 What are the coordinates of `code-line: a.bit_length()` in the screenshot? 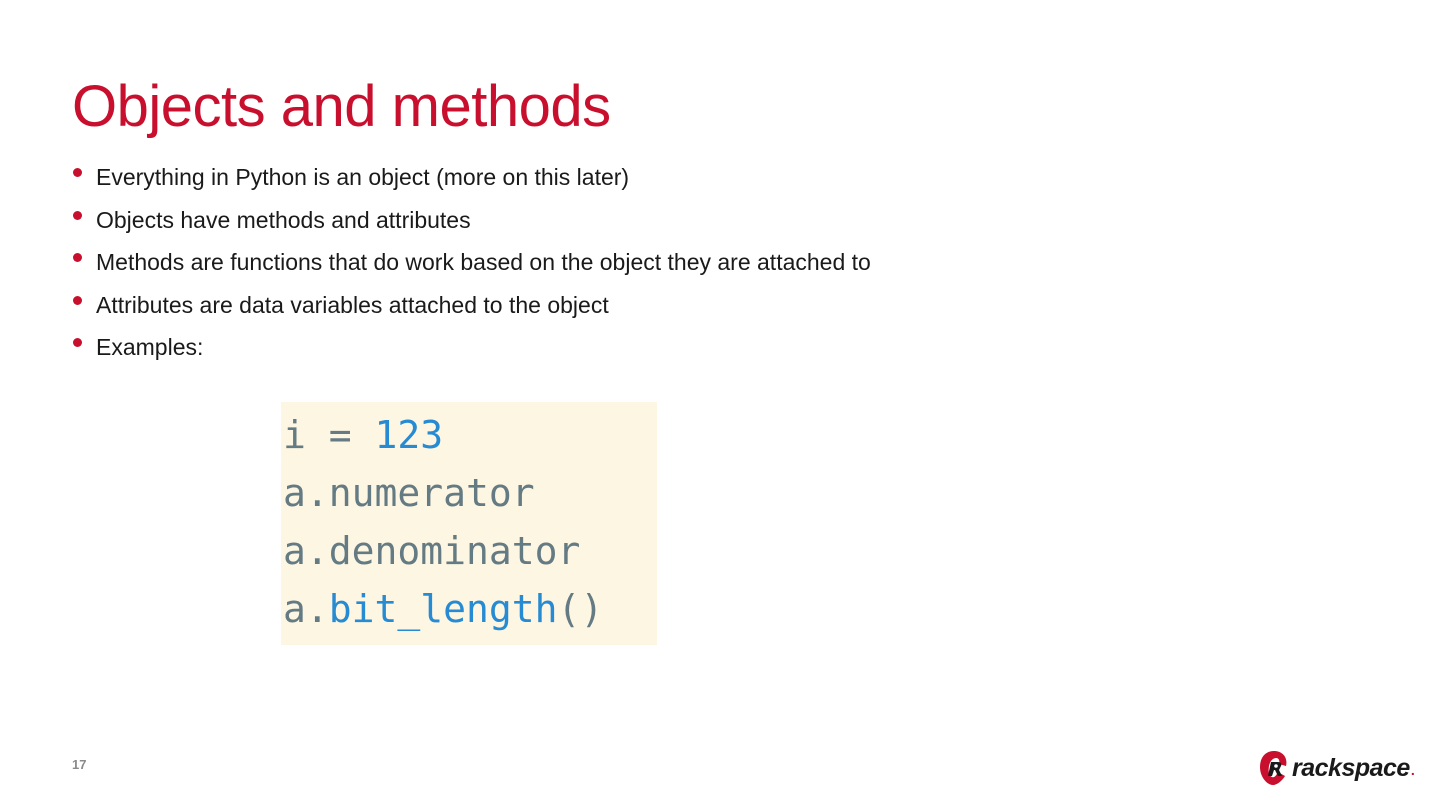 It's located at (470, 609).